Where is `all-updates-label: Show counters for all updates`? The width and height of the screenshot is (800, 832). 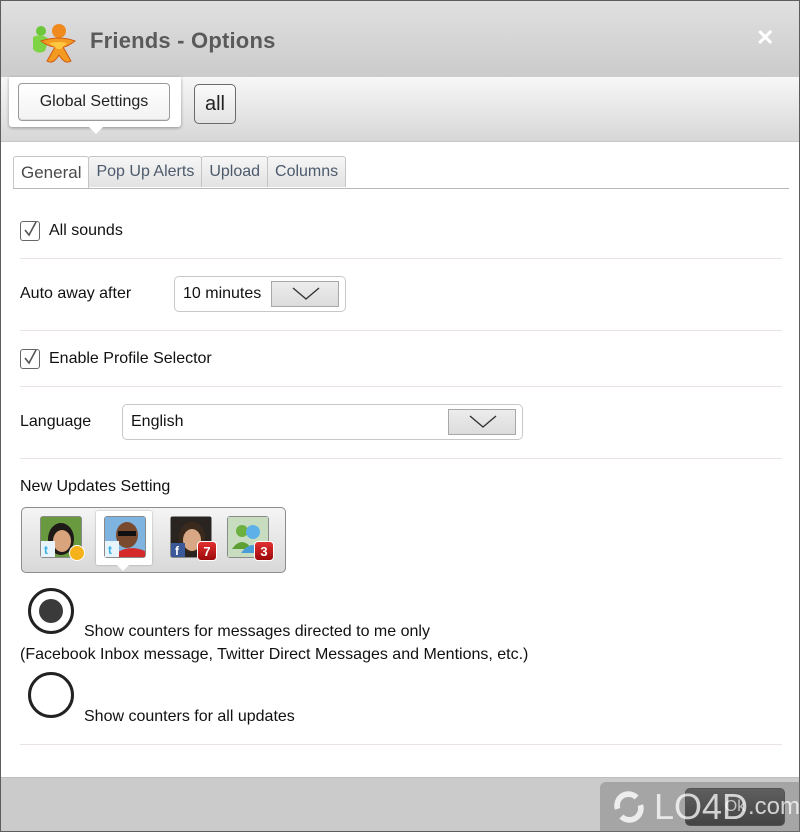 all-updates-label: Show counters for all updates is located at coordinates (189, 716).